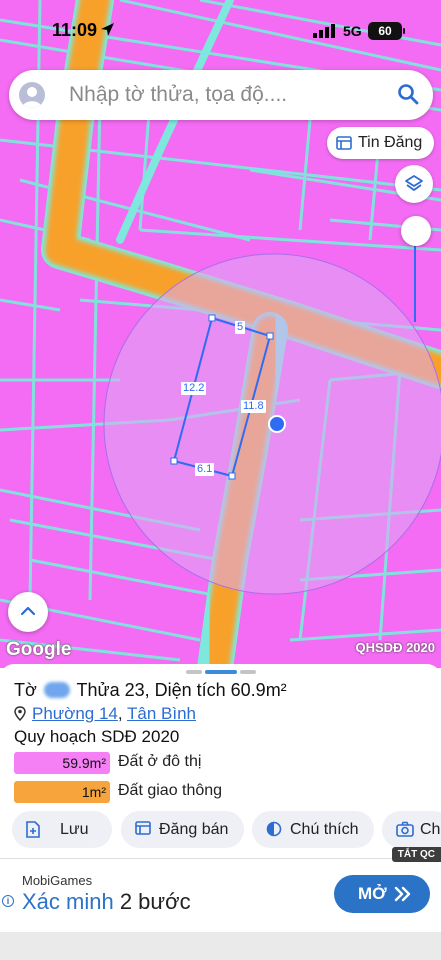 The image size is (441, 960). I want to click on status-bar: 11:09 5G 60, so click(220, 32).